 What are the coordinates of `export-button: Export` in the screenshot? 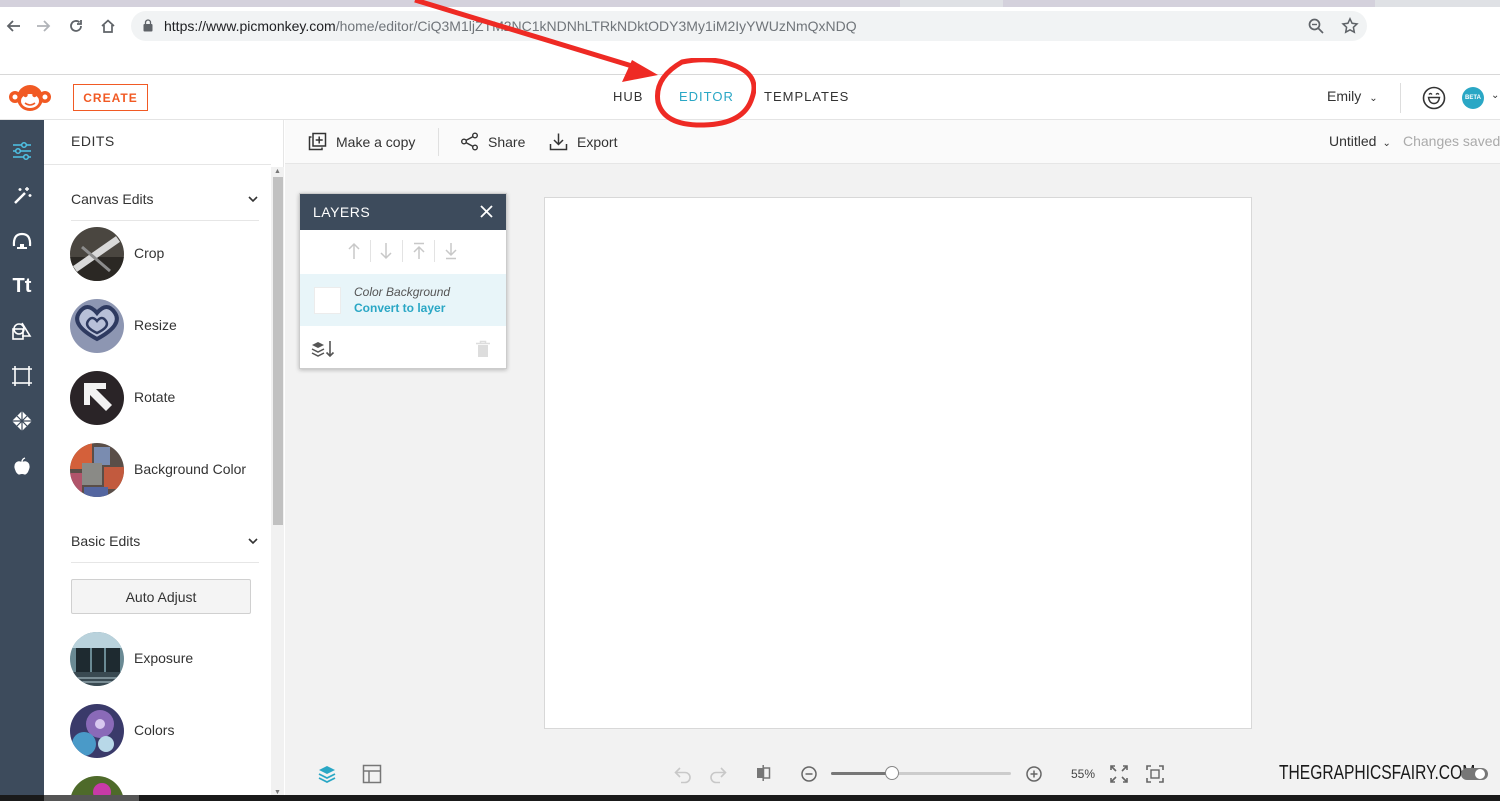 It's located at (583, 141).